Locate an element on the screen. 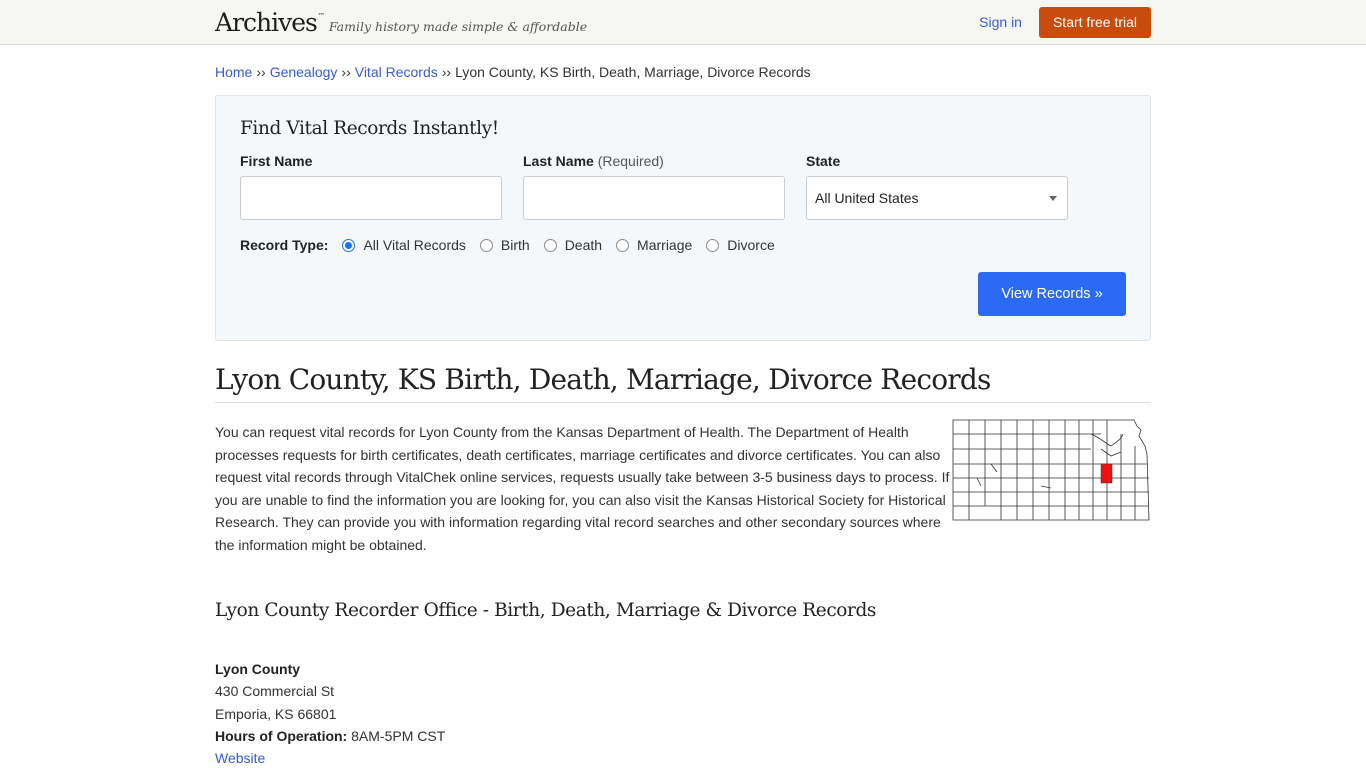 The width and height of the screenshot is (1366, 768). kansas-county-map is located at coordinates (1051, 470).